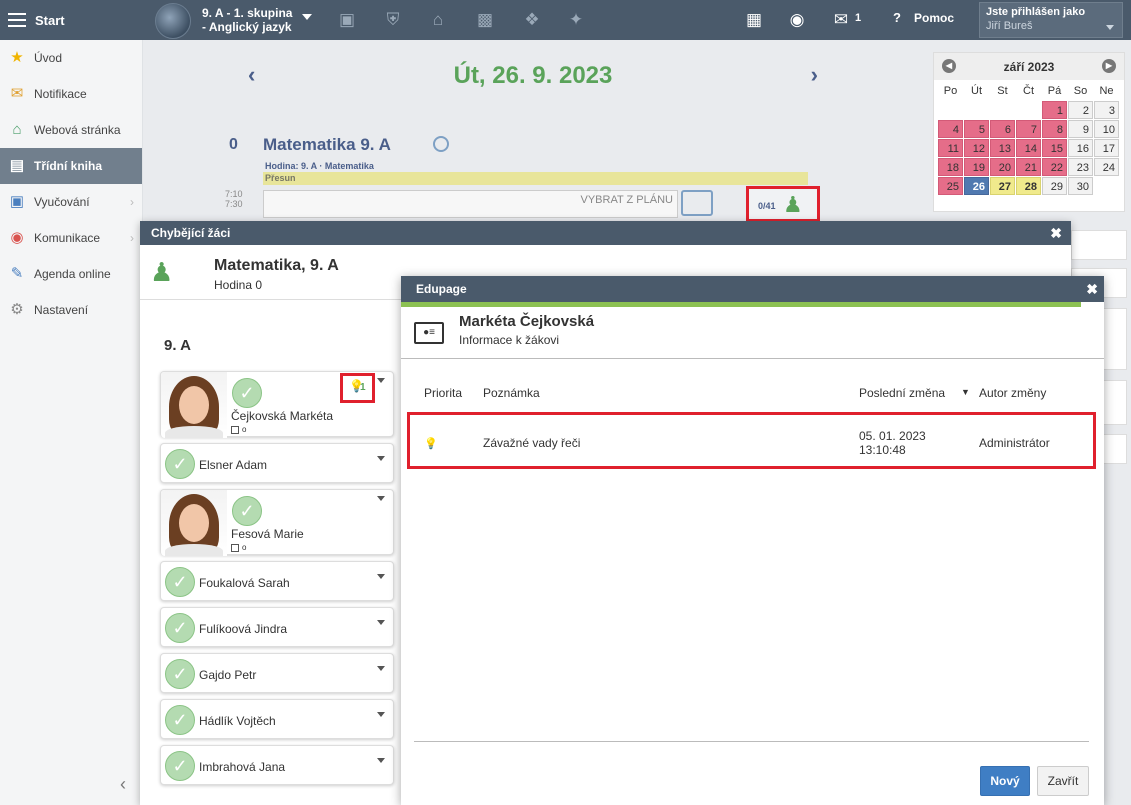 The width and height of the screenshot is (1131, 805). What do you see at coordinates (1080, 110) in the screenshot?
I see `calendar-day: 2` at bounding box center [1080, 110].